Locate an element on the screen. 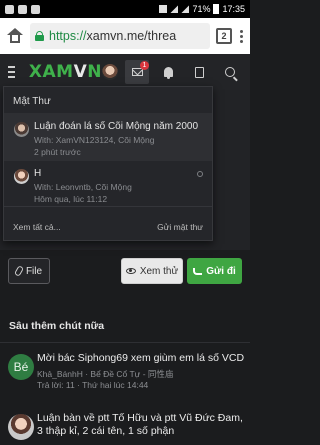  battery-percent: 71% is located at coordinates (201, 9).